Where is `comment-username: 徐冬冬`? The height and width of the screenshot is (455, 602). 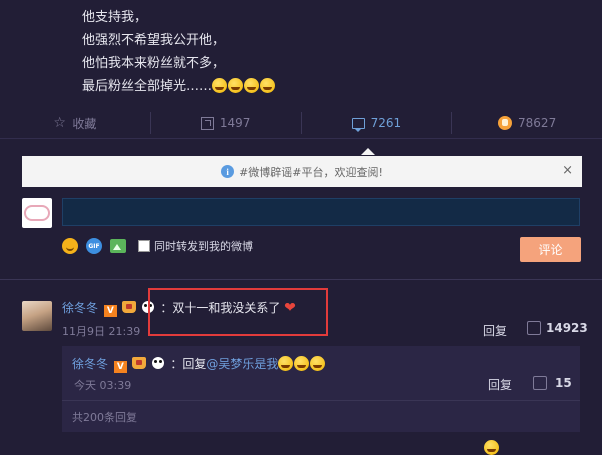 comment-username: 徐冬冬 is located at coordinates (80, 308).